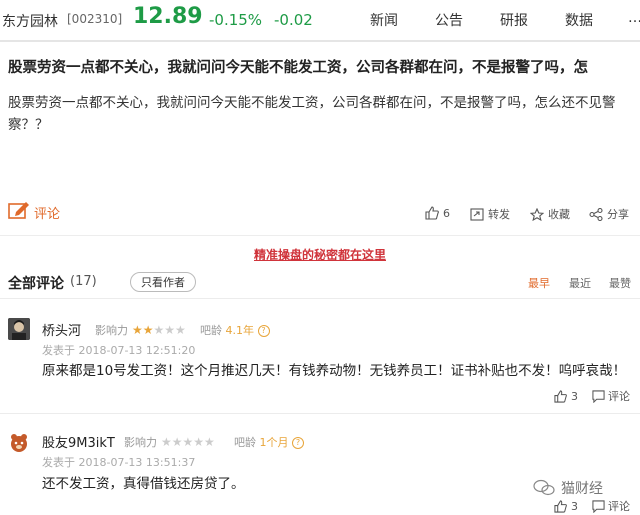  Describe the element at coordinates (582, 489) in the screenshot. I see `watermark-text: 猫财经` at that location.